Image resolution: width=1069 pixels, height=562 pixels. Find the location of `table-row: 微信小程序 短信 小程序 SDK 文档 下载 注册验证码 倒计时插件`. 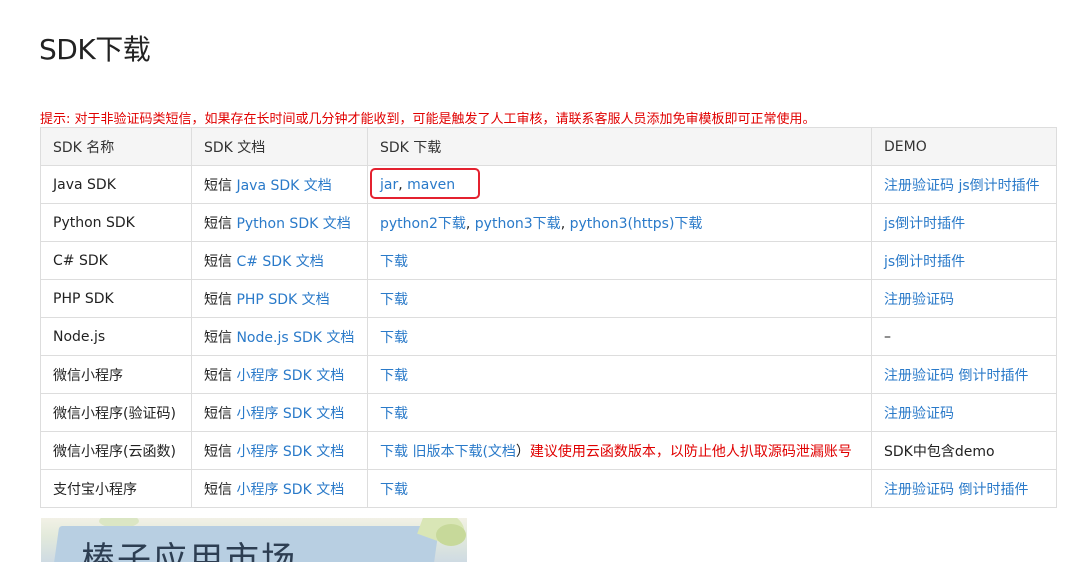

table-row: 微信小程序 短信 小程序 SDK 文档 下载 注册验证码 倒计时插件 is located at coordinates (548, 374).